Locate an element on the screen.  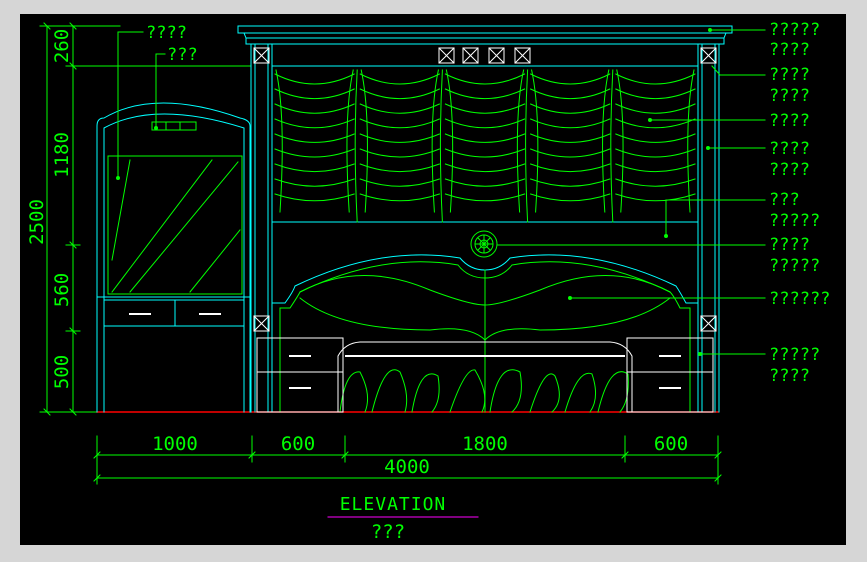
callout-right-5b: ????? is located at coordinates (794, 221).